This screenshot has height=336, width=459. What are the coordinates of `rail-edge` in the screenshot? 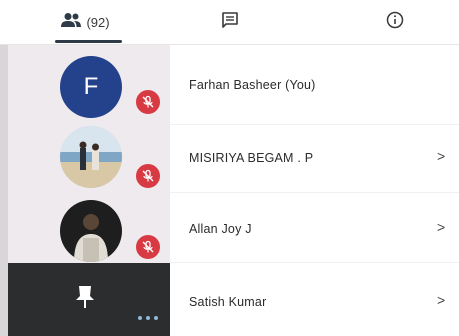 It's located at (4, 190).